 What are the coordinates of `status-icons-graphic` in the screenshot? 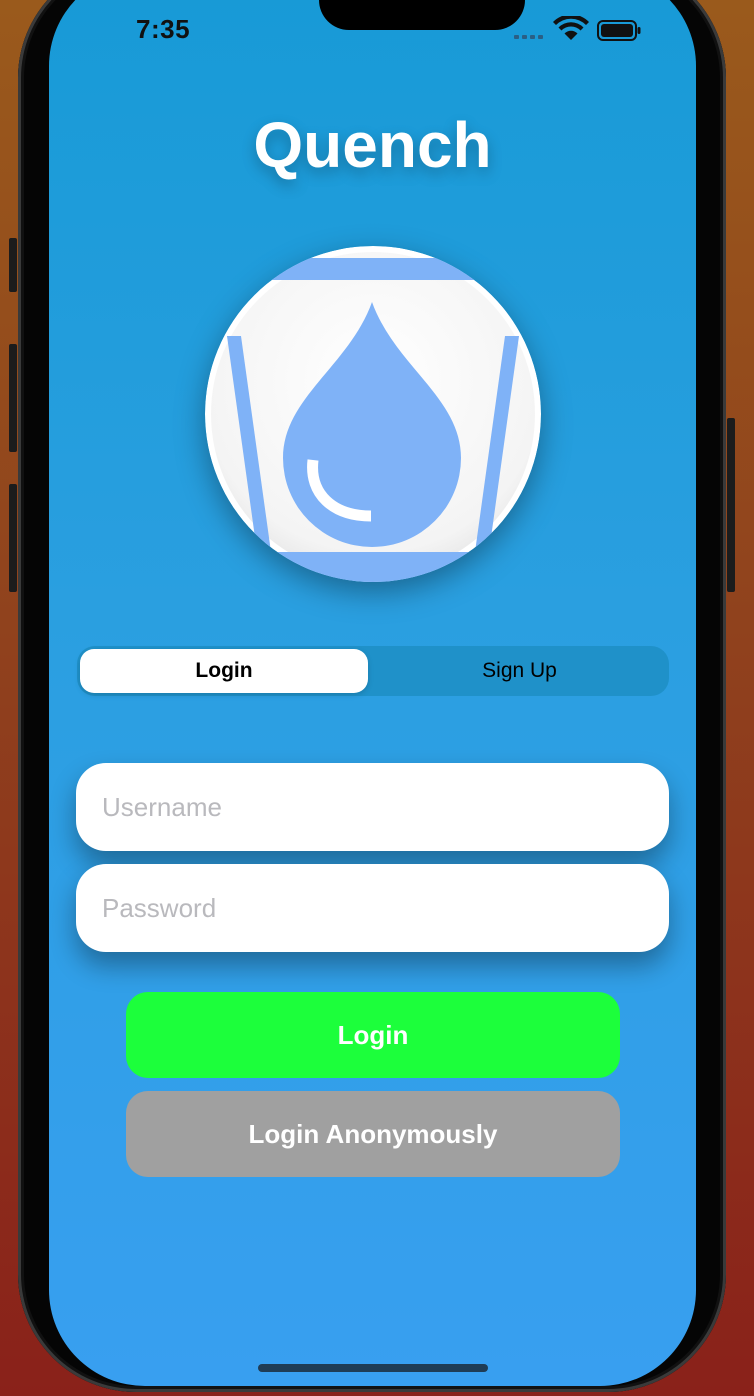 It's located at (577, 27).